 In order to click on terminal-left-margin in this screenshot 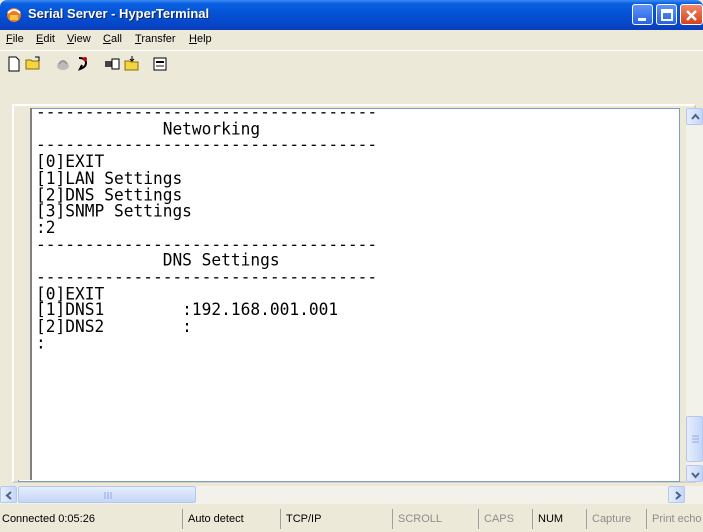, I will do `click(25, 294)`.